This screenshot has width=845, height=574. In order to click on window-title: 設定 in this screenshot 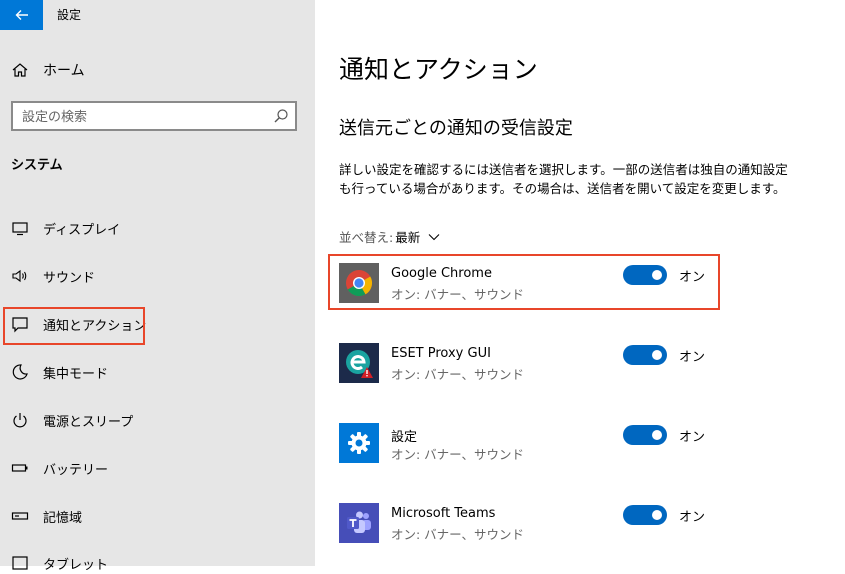, I will do `click(69, 15)`.